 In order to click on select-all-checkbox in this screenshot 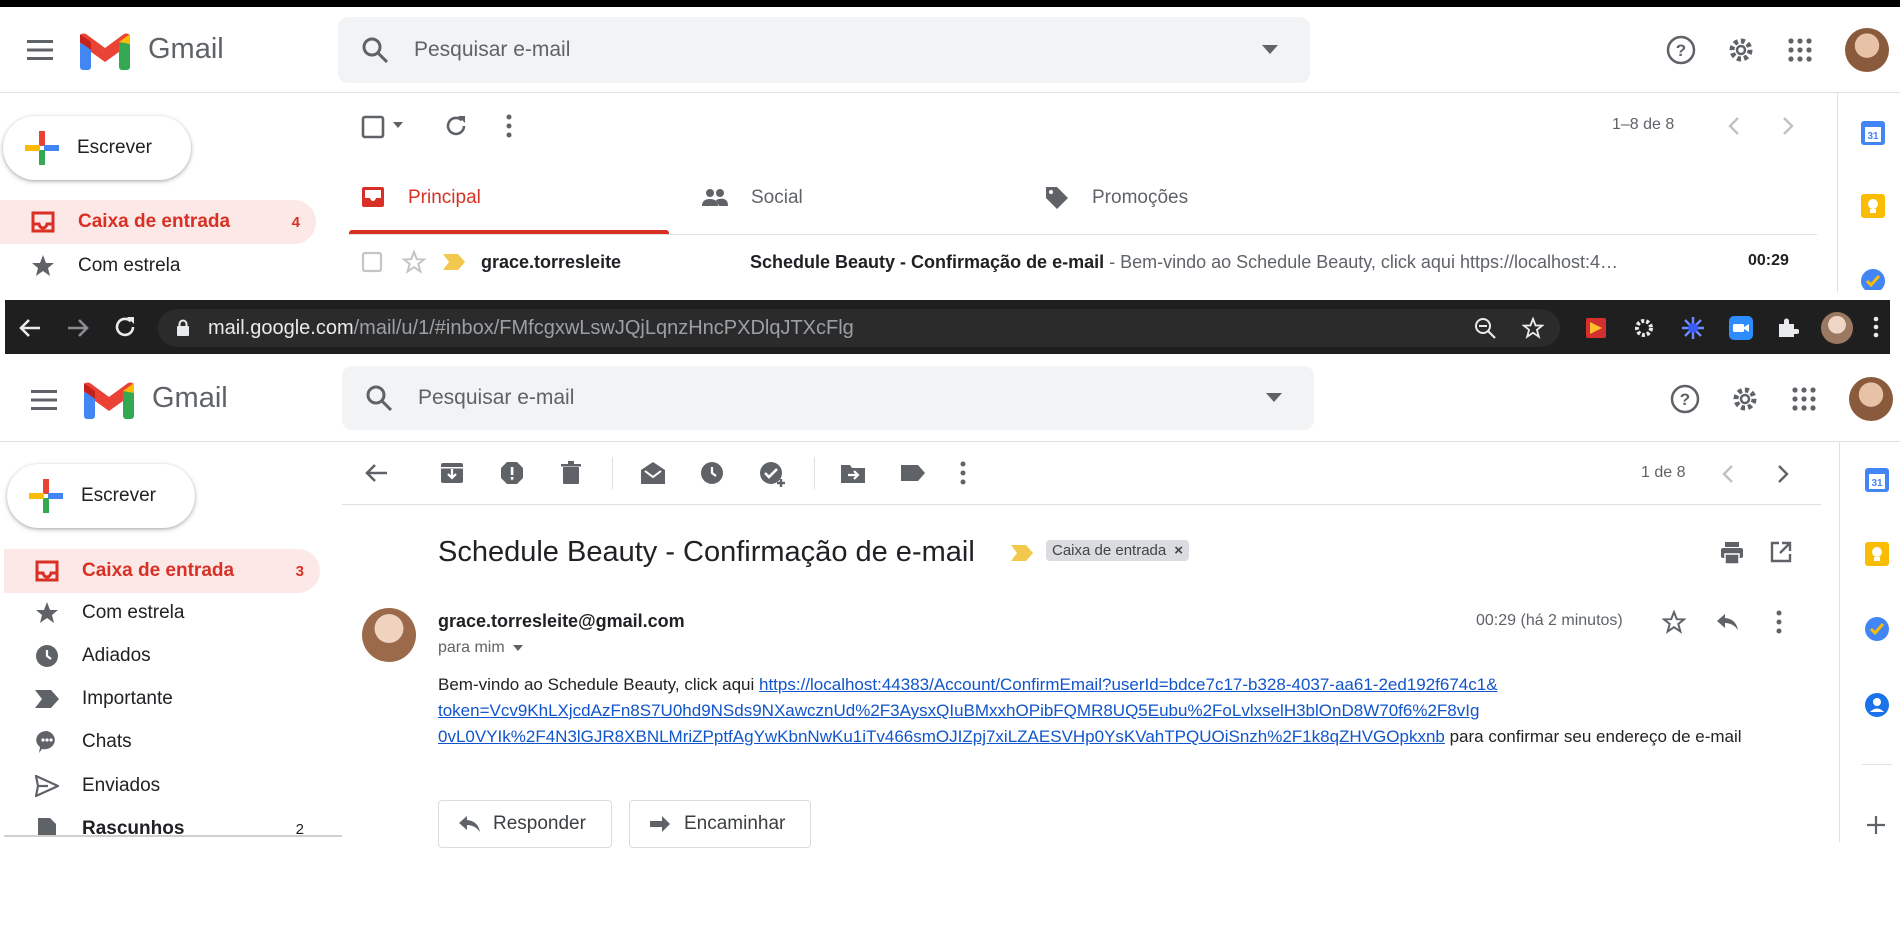, I will do `click(373, 127)`.